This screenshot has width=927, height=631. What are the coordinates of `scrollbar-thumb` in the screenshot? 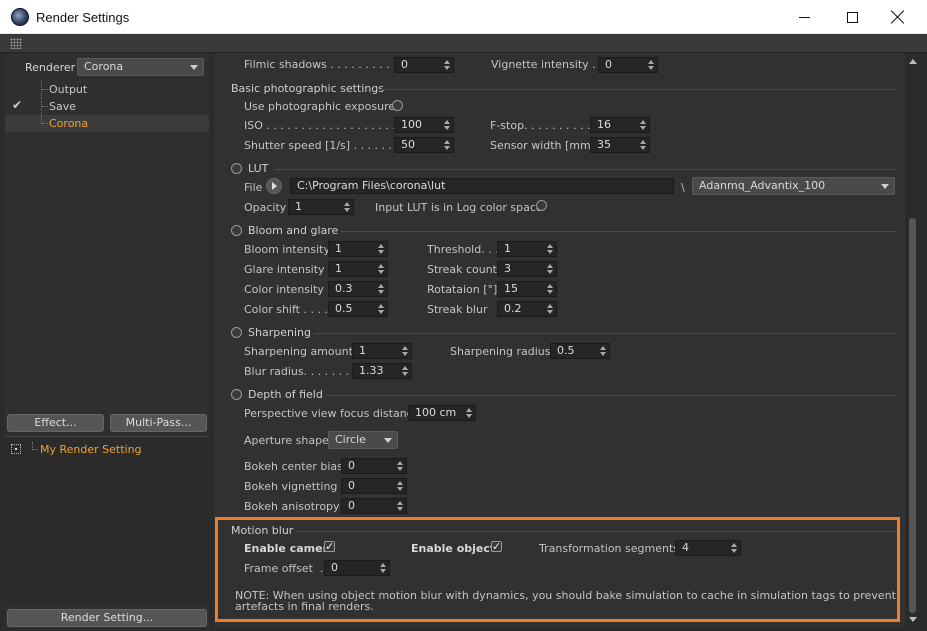 It's located at (912, 415).